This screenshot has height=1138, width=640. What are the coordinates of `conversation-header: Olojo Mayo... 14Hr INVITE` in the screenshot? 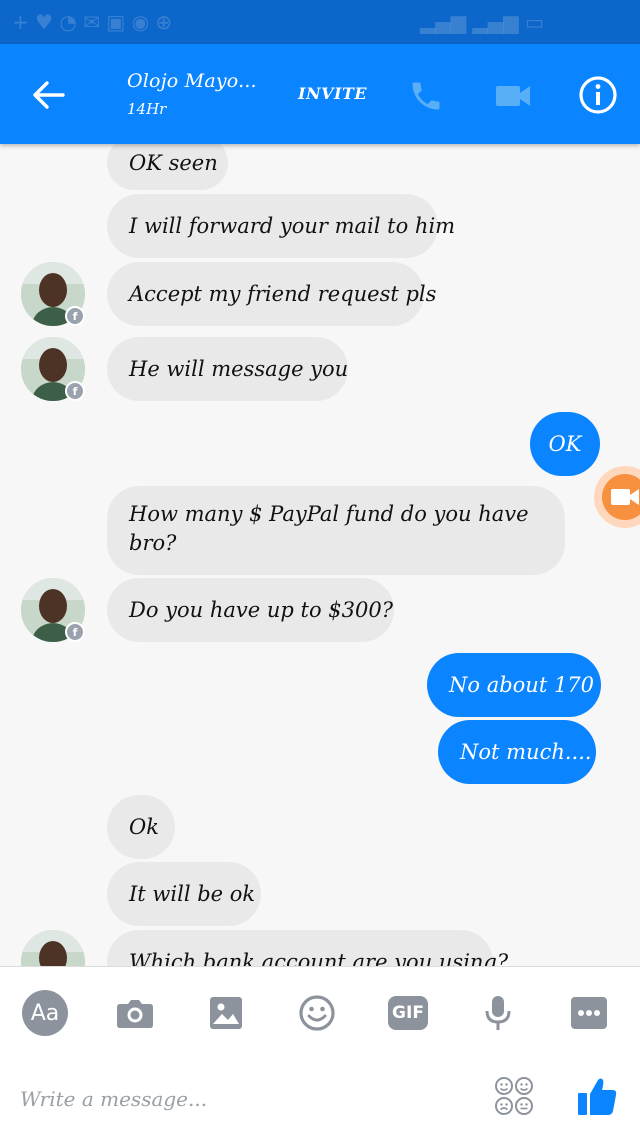 It's located at (320, 94).